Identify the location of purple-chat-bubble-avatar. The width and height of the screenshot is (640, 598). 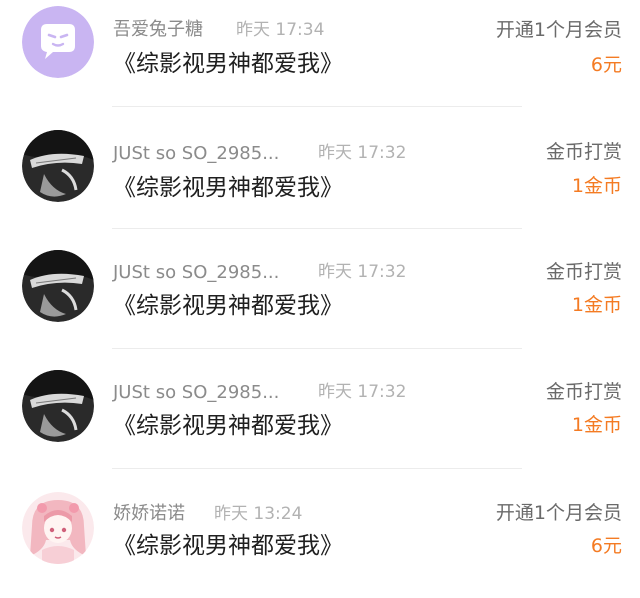
(58, 42).